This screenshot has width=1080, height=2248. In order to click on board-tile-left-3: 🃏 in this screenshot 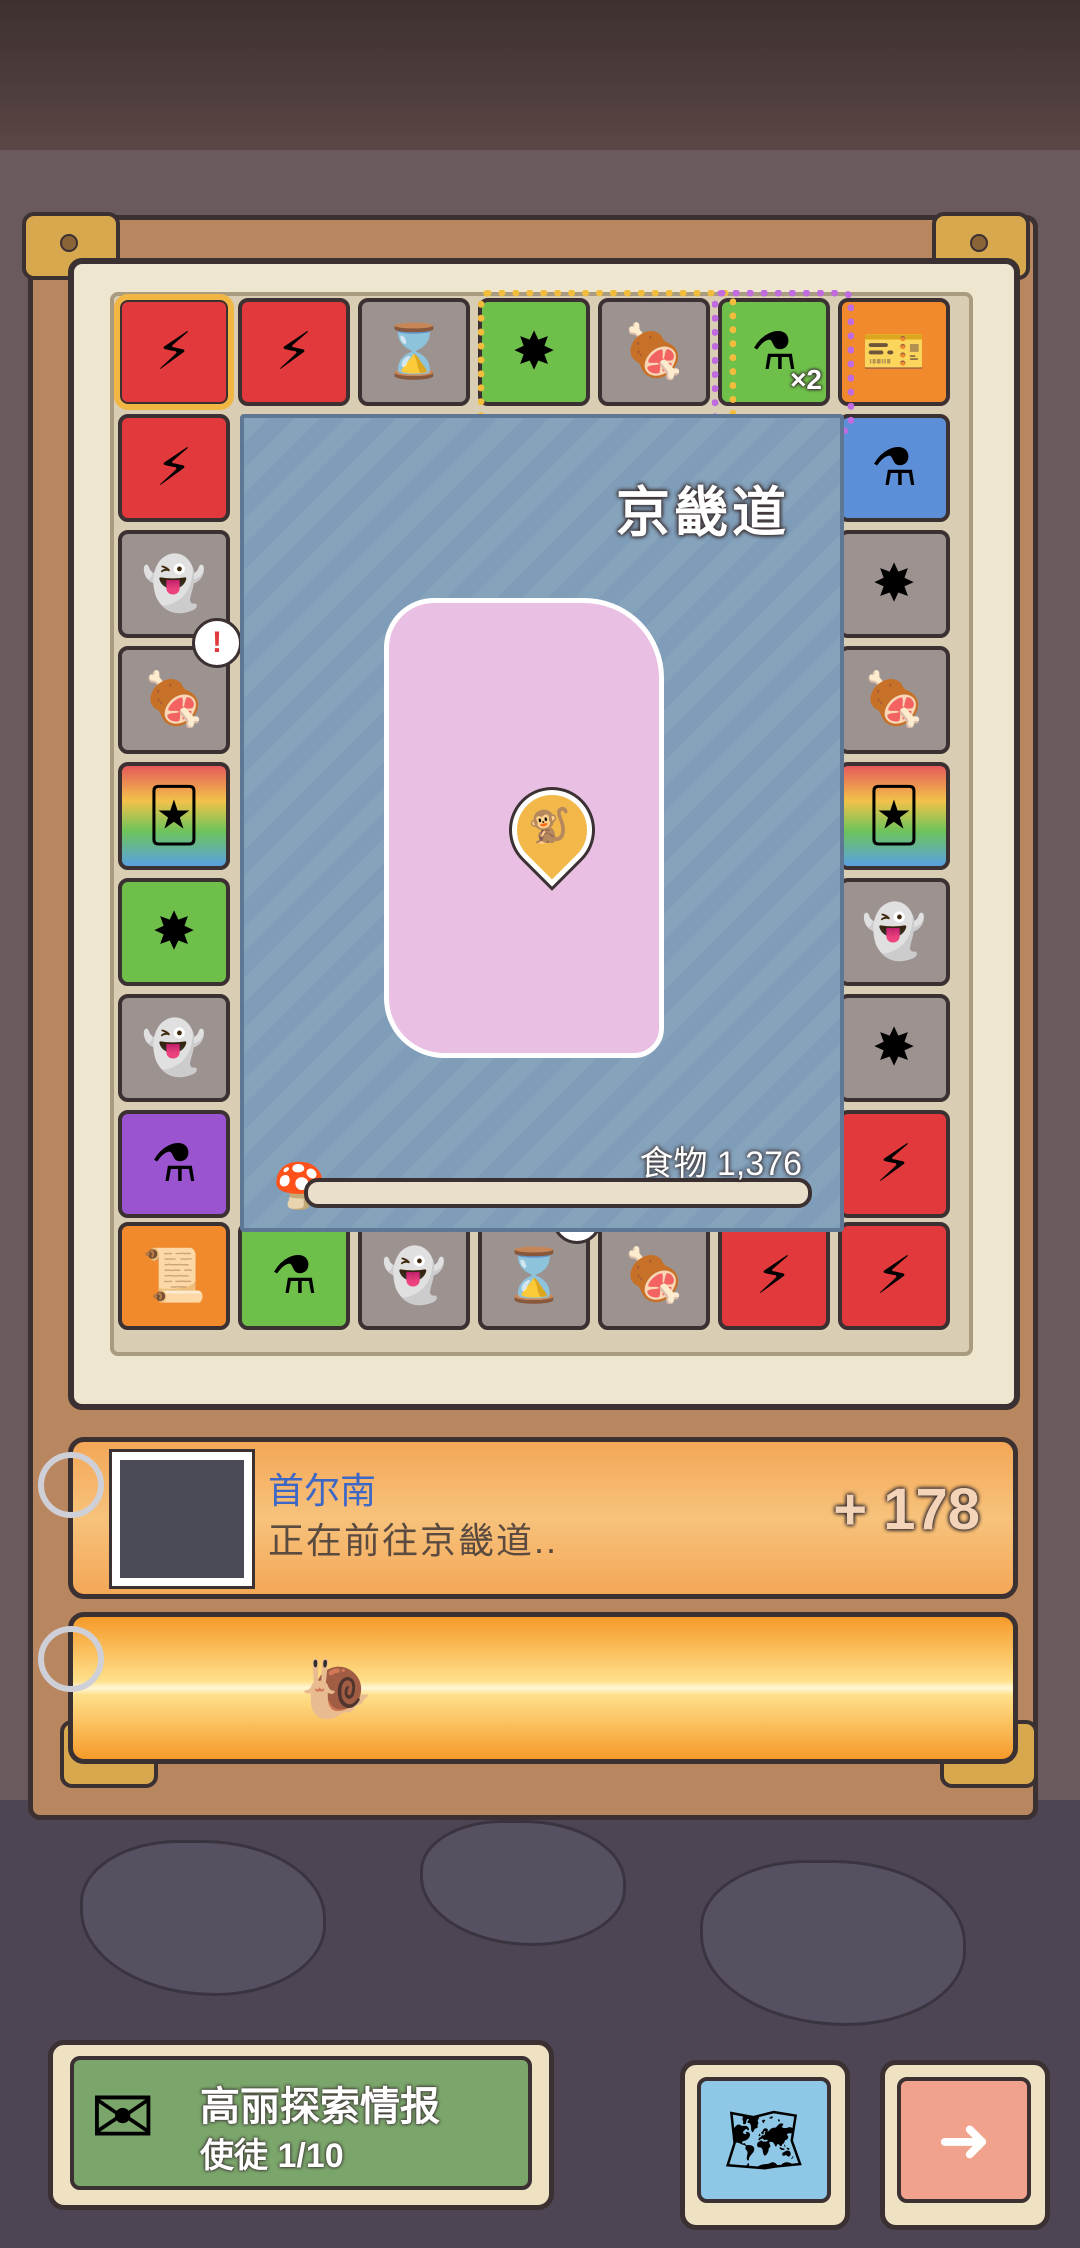, I will do `click(174, 816)`.